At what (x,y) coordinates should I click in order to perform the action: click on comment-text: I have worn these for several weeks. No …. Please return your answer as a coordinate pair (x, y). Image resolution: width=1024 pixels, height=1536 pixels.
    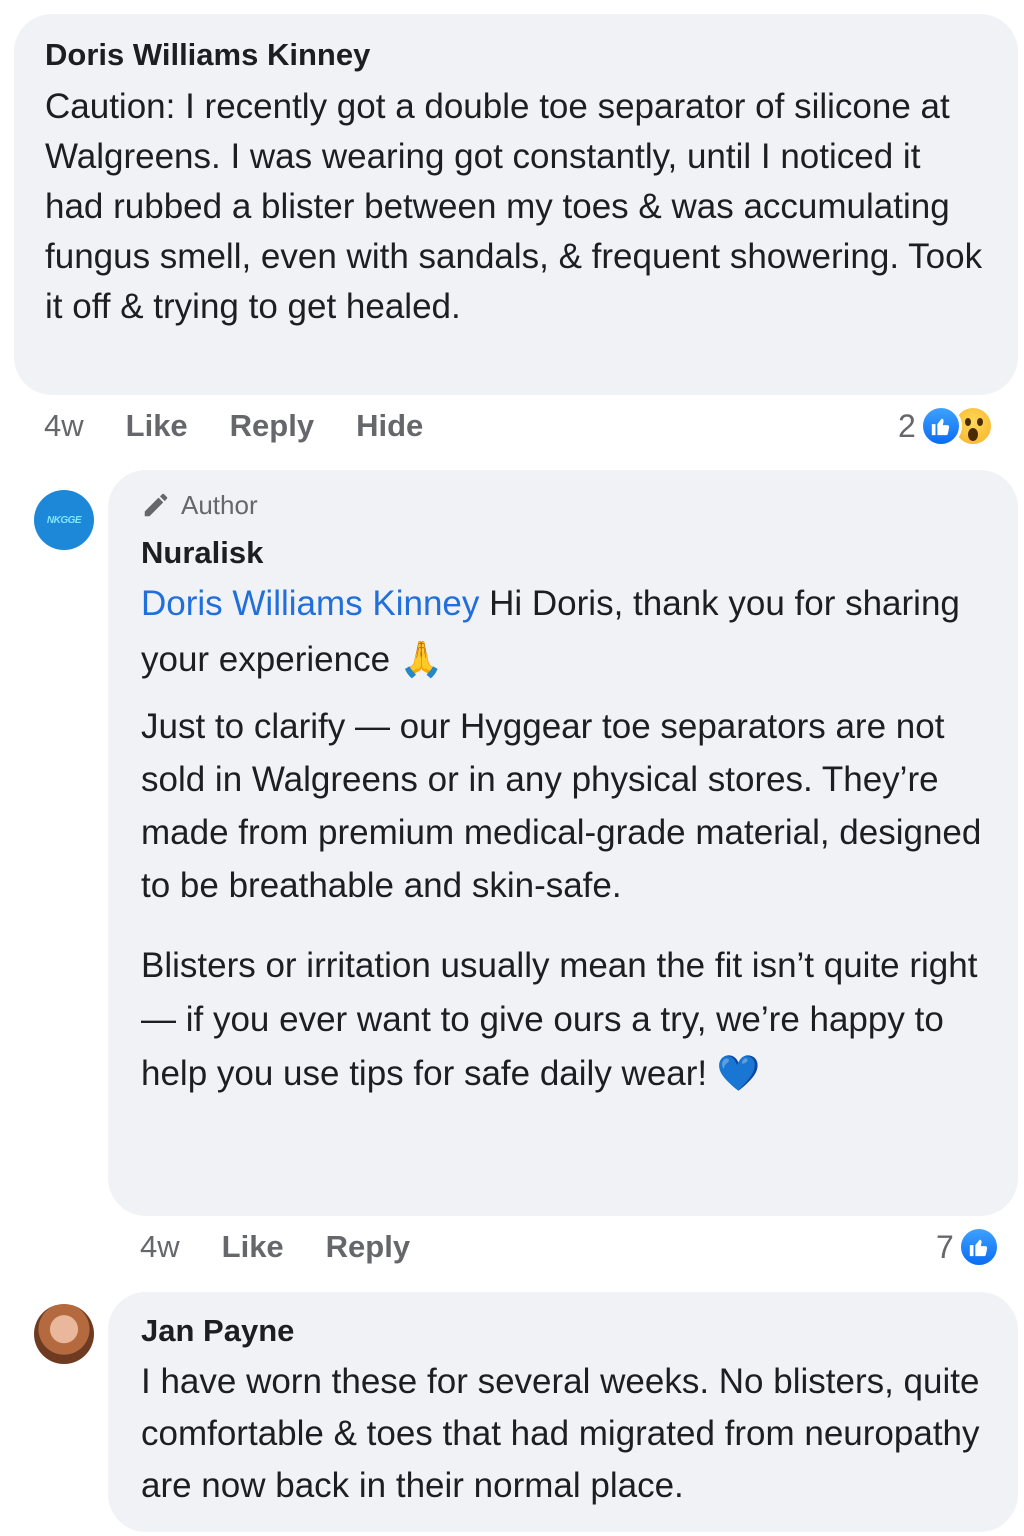
    Looking at the image, I should click on (560, 1433).